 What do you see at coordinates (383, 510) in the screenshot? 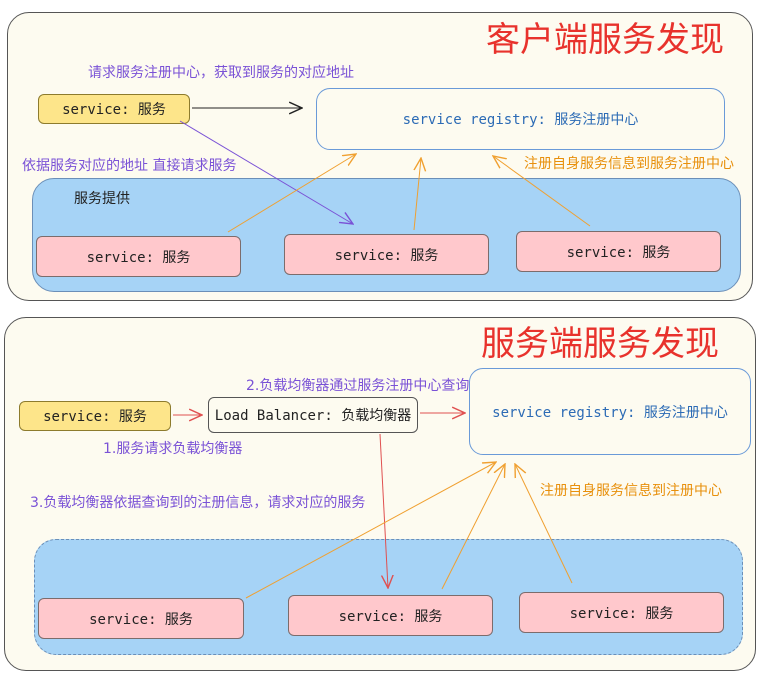
I see `arrow-lb-to-service2` at bounding box center [383, 510].